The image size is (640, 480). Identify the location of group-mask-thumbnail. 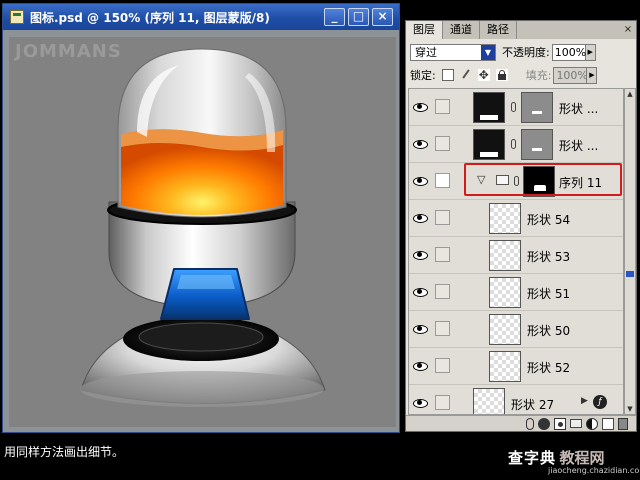
(539, 181).